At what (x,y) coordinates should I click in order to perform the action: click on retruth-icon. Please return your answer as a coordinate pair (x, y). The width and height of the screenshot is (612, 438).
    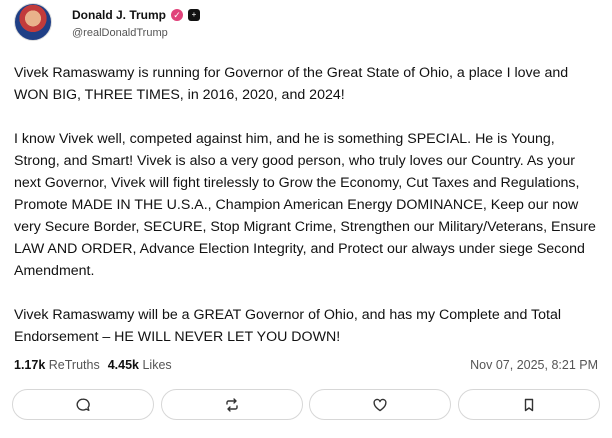
    Looking at the image, I should click on (231, 404).